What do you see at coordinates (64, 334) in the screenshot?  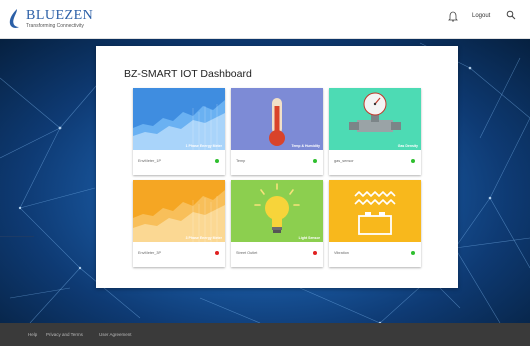 I see `footer-link-privacy: Privacy and Terms` at bounding box center [64, 334].